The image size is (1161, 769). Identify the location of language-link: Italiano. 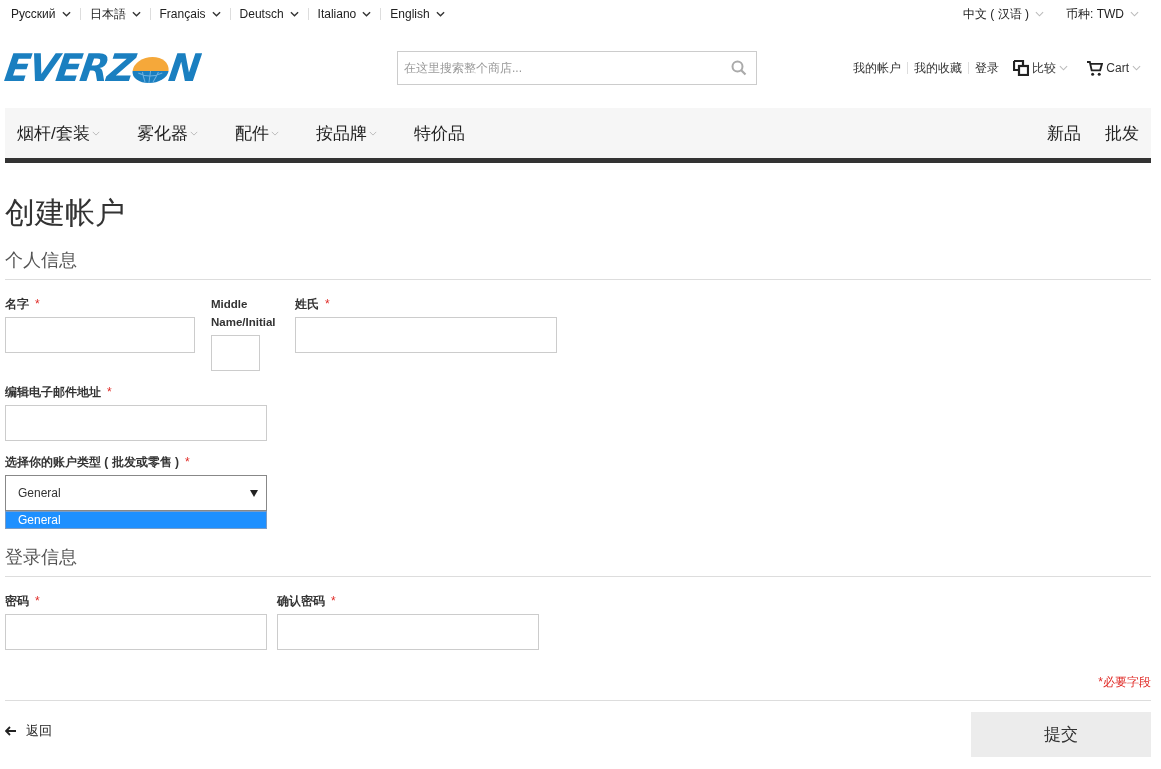
(344, 14).